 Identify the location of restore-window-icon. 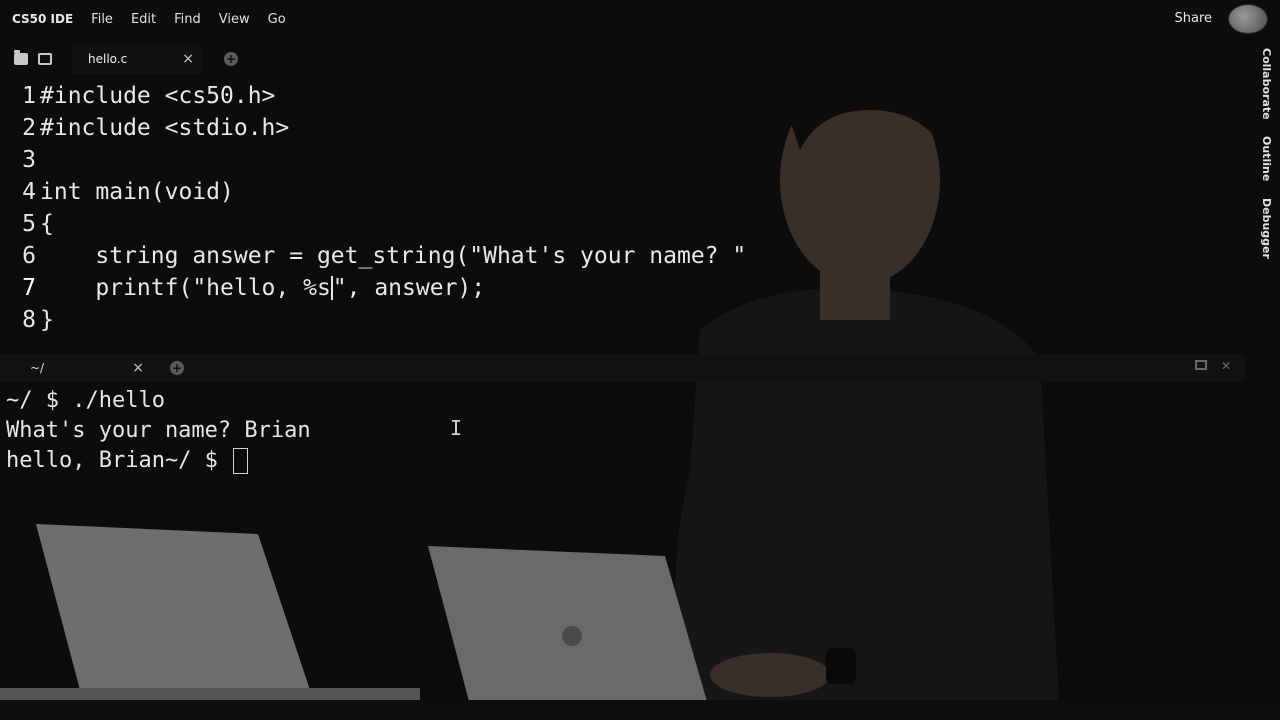
(1200, 365).